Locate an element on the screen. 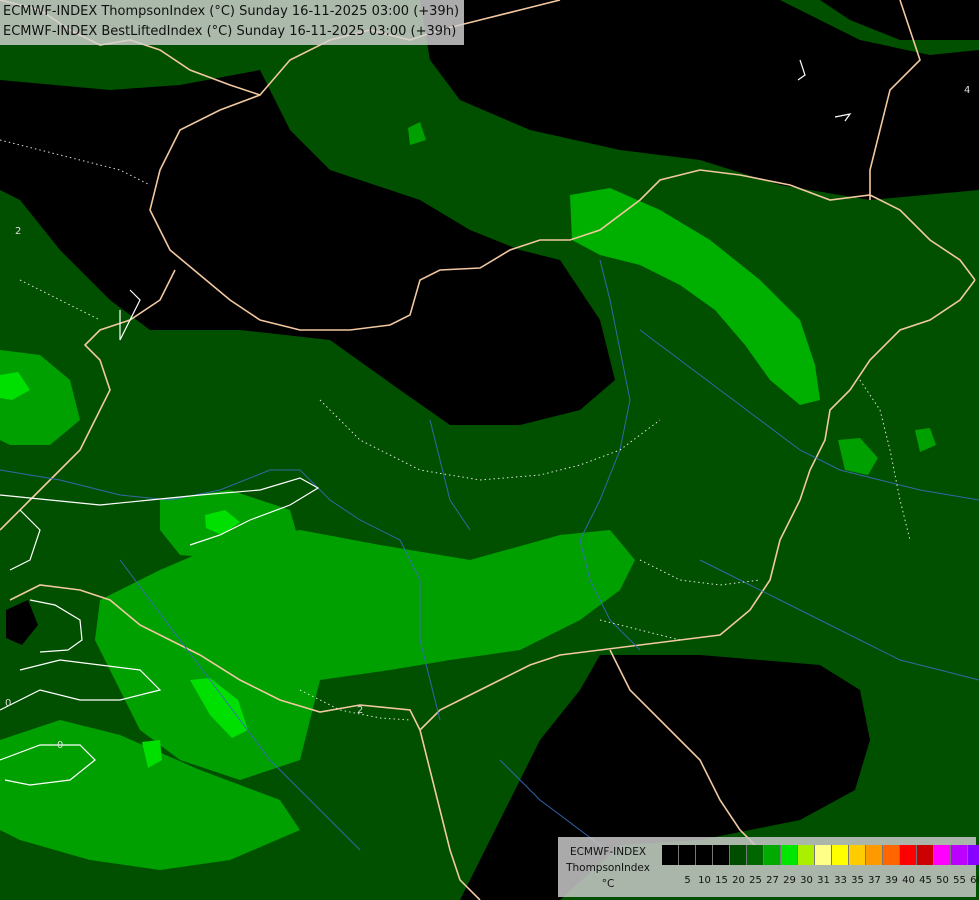 This screenshot has height=900, width=979. legend-tick-label: 25 is located at coordinates (755, 880).